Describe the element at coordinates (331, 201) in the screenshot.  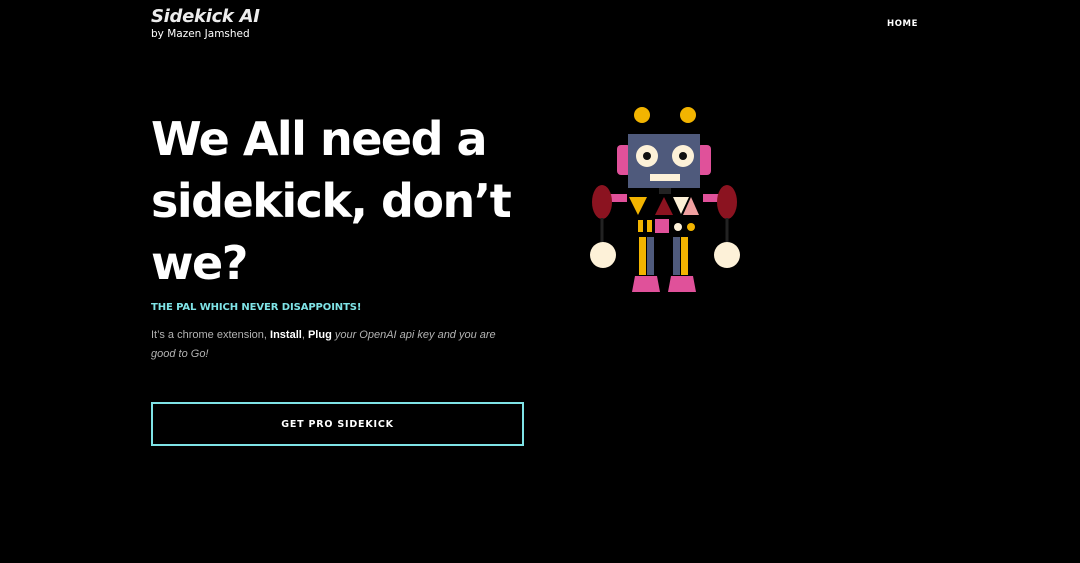
I see `hero-title-line: sidekick, don’t` at that location.